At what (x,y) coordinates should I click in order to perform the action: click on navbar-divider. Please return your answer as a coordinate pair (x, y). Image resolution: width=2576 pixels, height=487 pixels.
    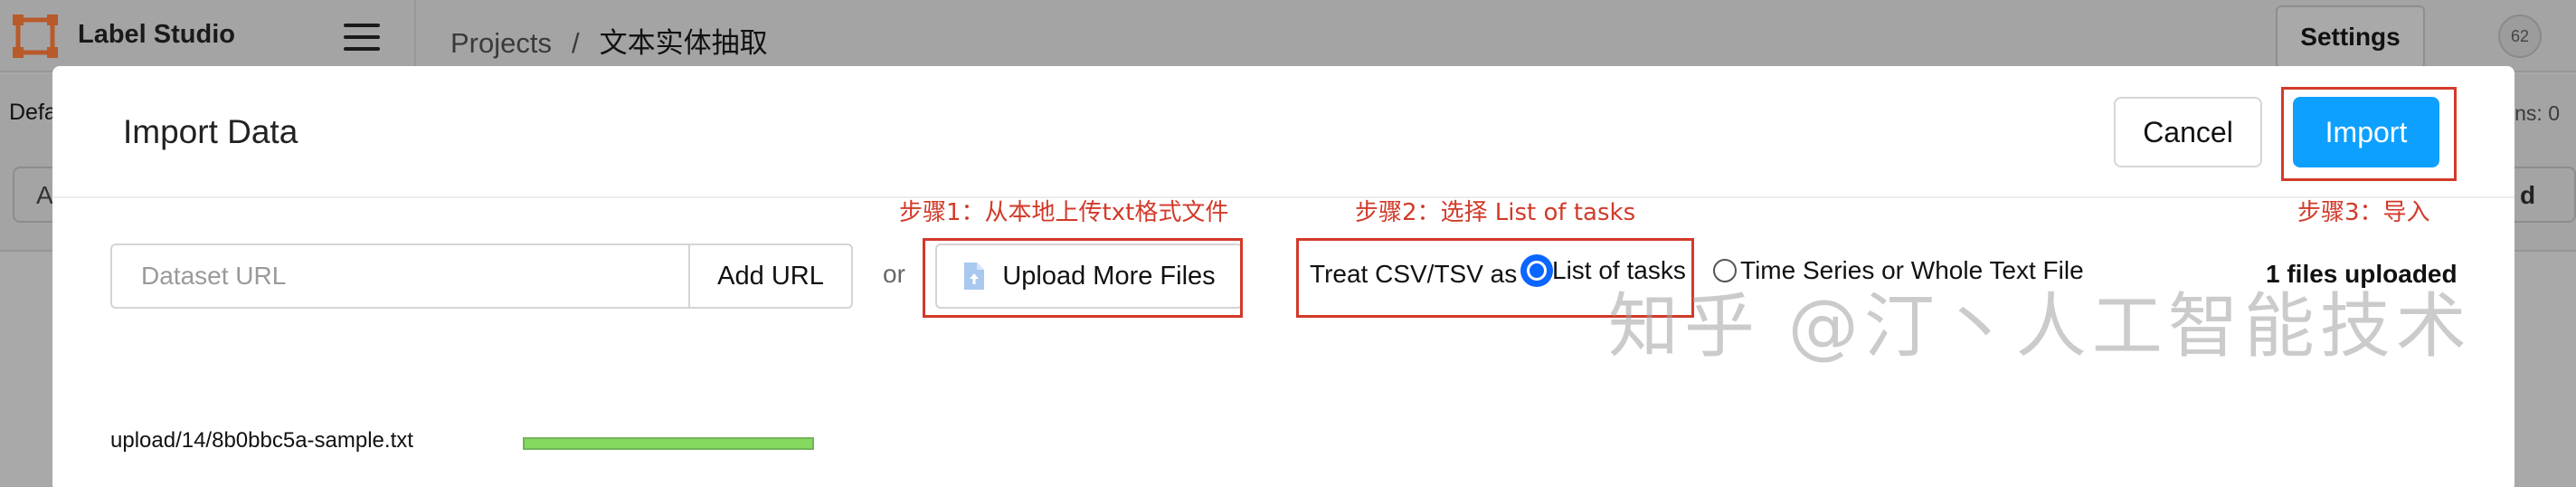
    Looking at the image, I should click on (415, 36).